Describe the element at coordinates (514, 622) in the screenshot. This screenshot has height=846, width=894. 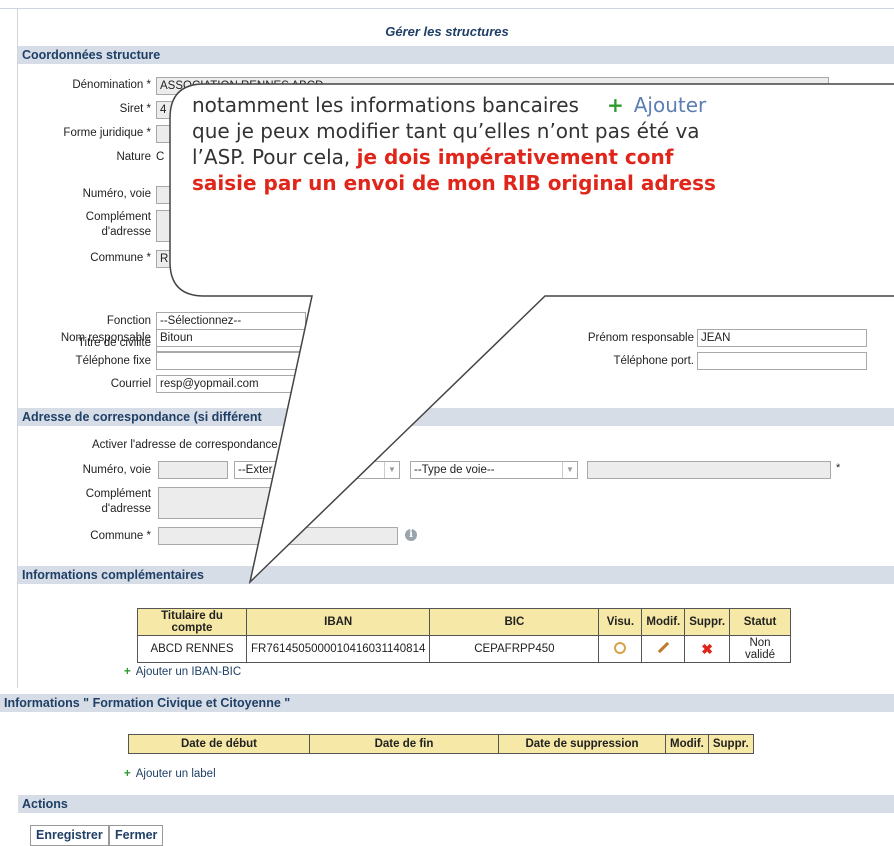
I see `iban-header-bic: BIC` at that location.